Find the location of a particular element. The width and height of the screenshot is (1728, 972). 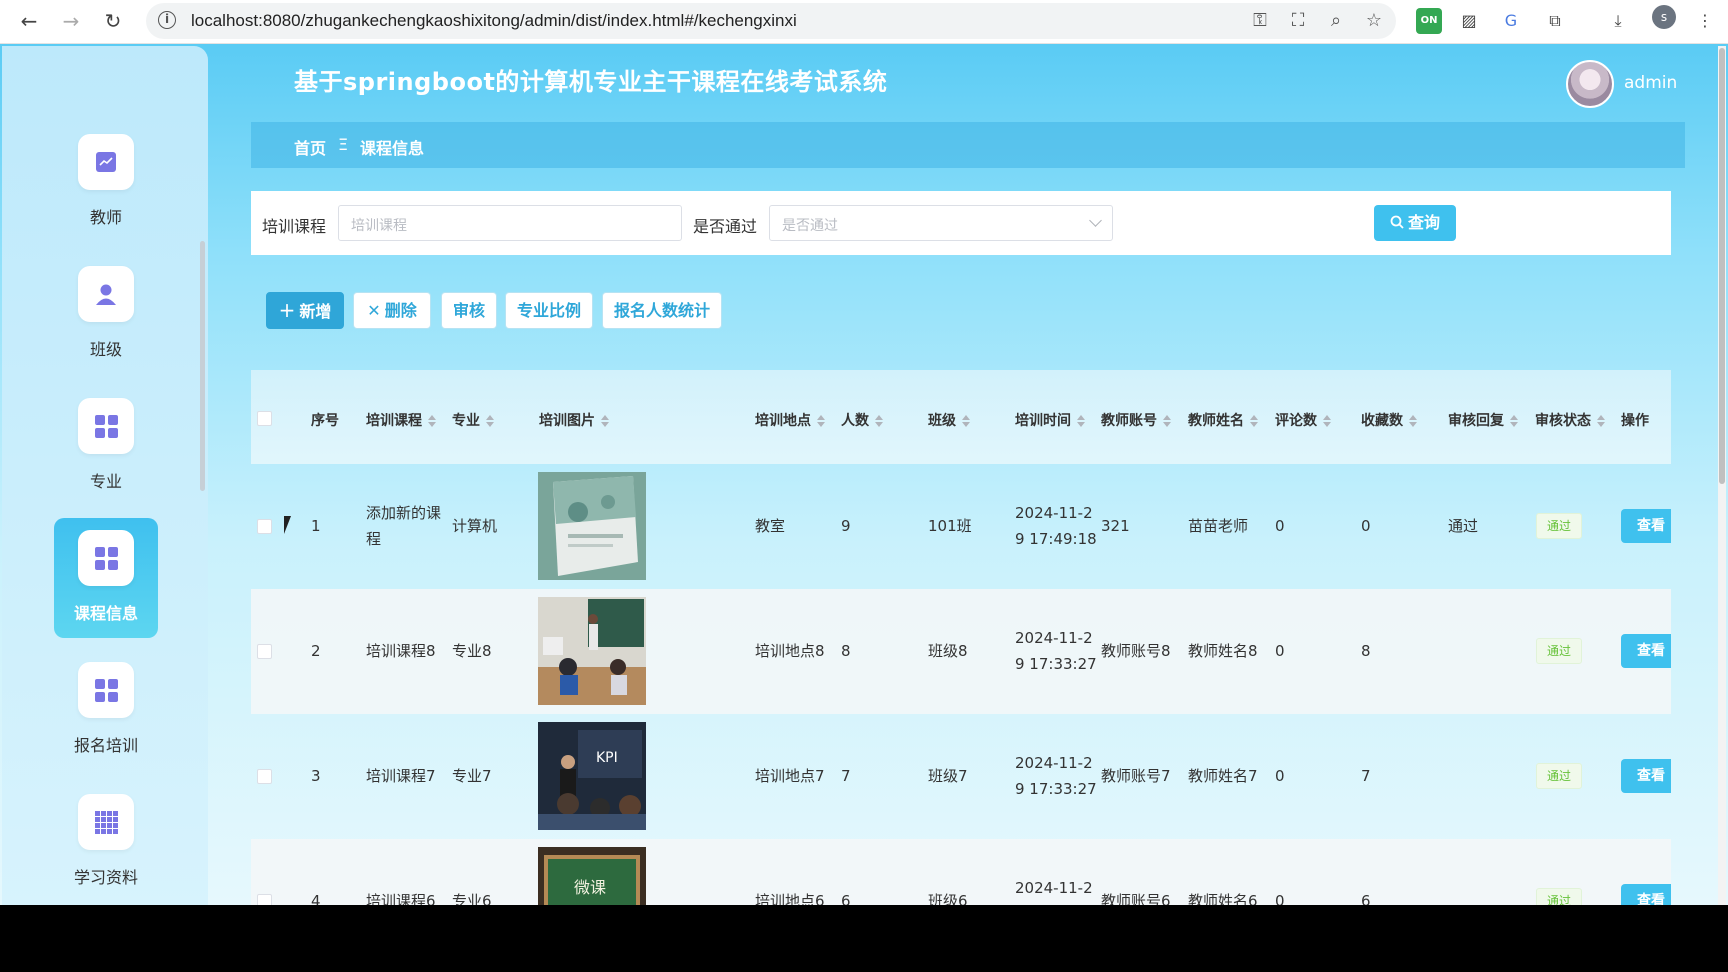

query-button: 查询 is located at coordinates (1415, 223).